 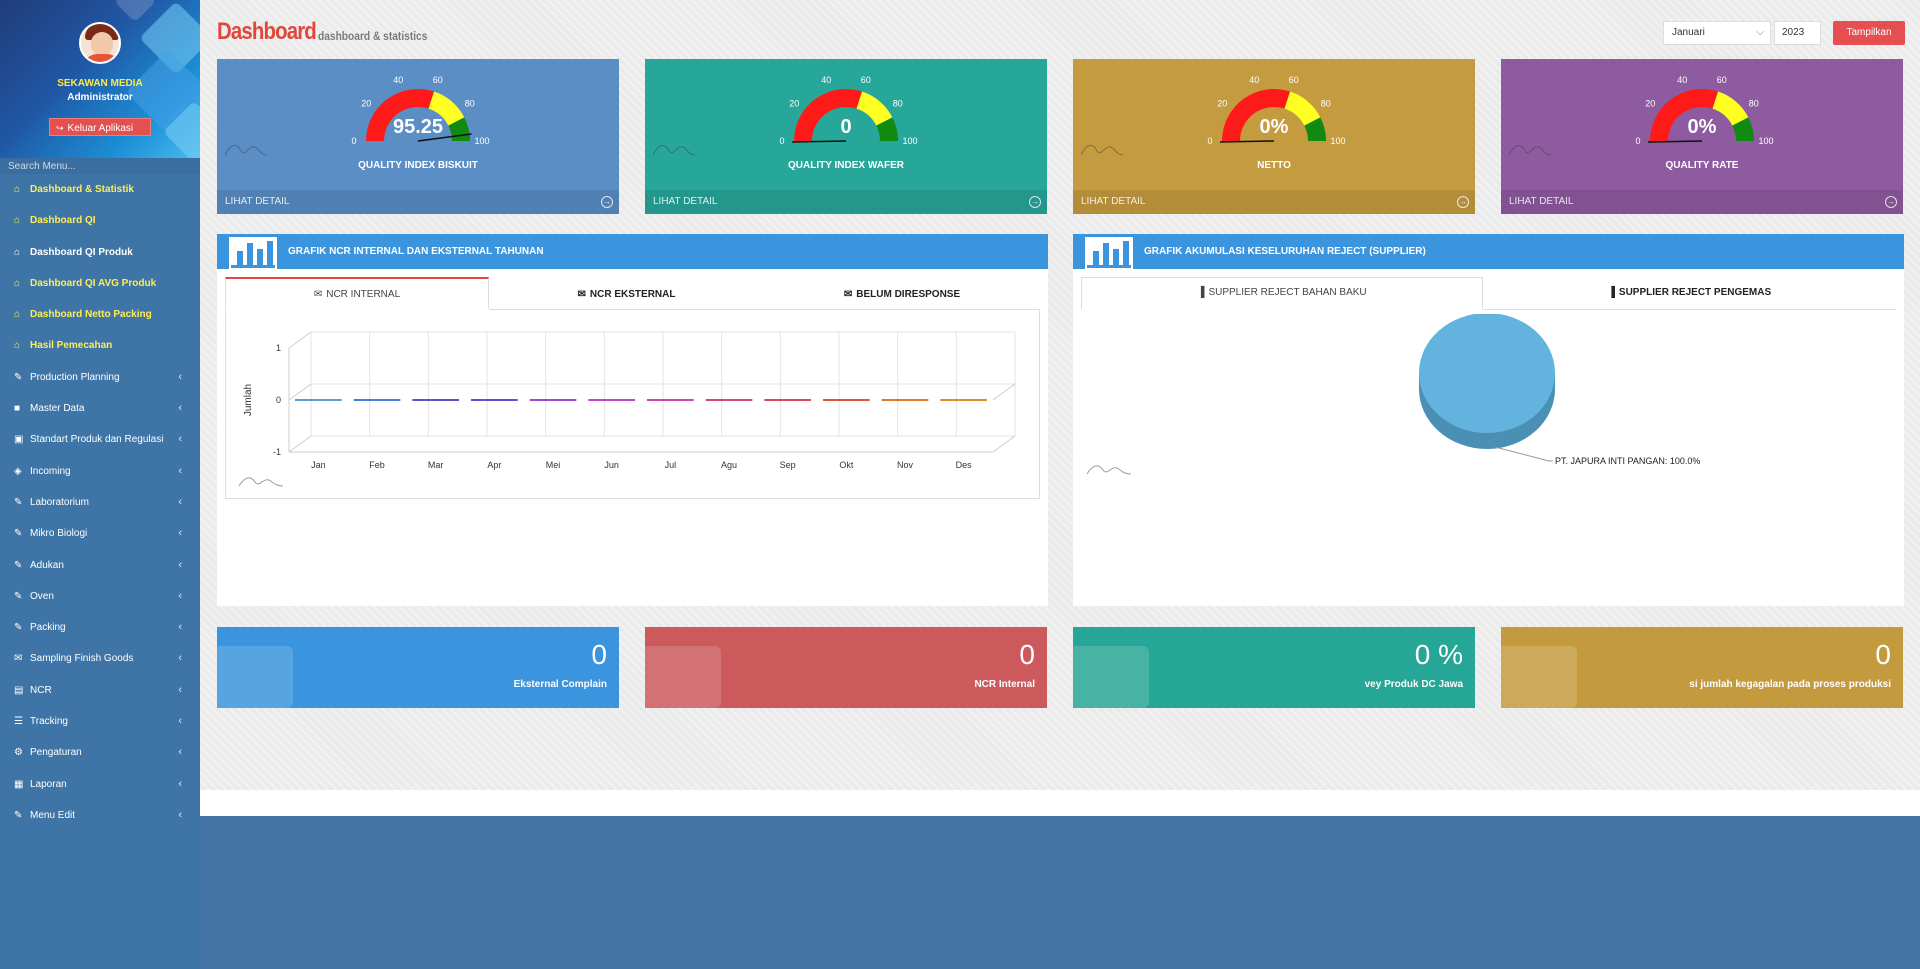 What do you see at coordinates (18, 722) in the screenshot?
I see `list-icon: ☰` at bounding box center [18, 722].